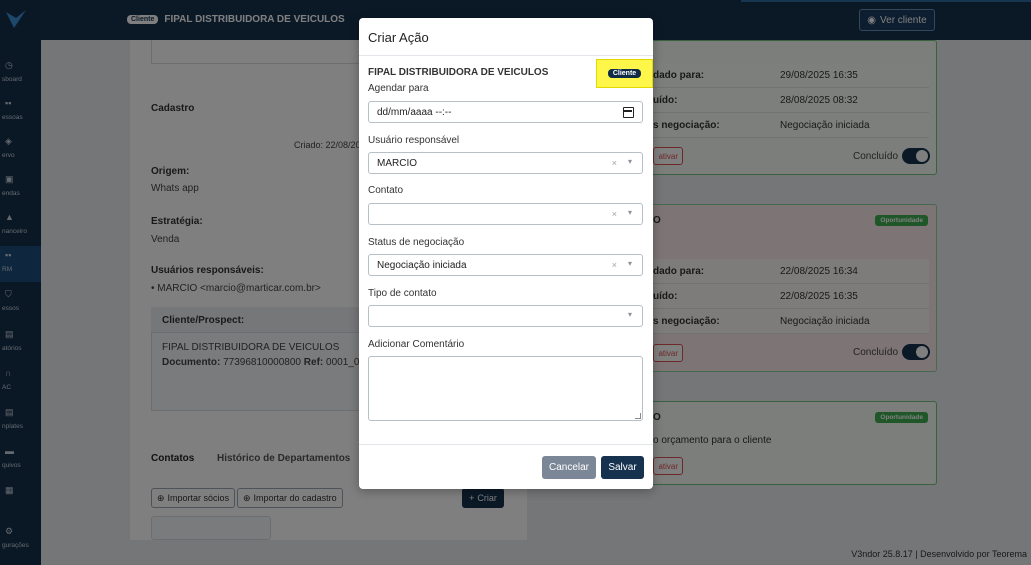 The width and height of the screenshot is (1031, 565). I want to click on client-badge-highlight: Cliente, so click(624, 73).